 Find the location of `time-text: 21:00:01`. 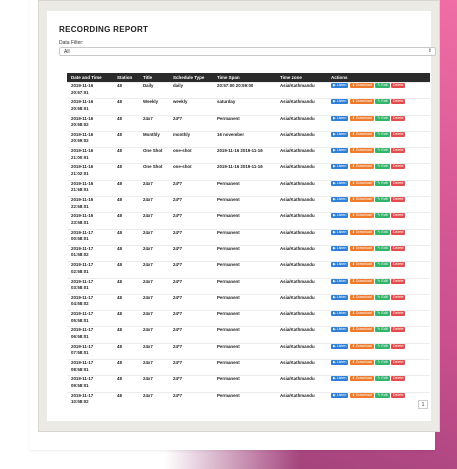

time-text: 21:00:01 is located at coordinates (80, 157).